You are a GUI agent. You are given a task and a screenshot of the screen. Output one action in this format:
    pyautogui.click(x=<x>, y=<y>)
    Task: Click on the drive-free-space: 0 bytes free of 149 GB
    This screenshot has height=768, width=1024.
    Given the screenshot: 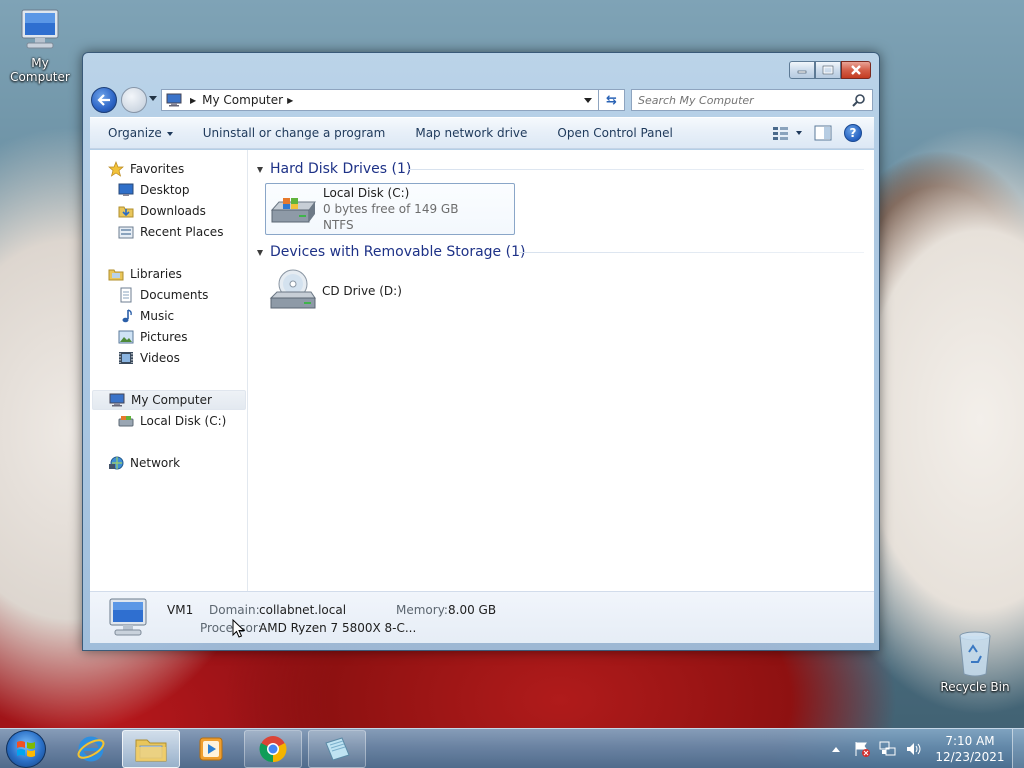 What is the action you would take?
    pyautogui.click(x=391, y=209)
    